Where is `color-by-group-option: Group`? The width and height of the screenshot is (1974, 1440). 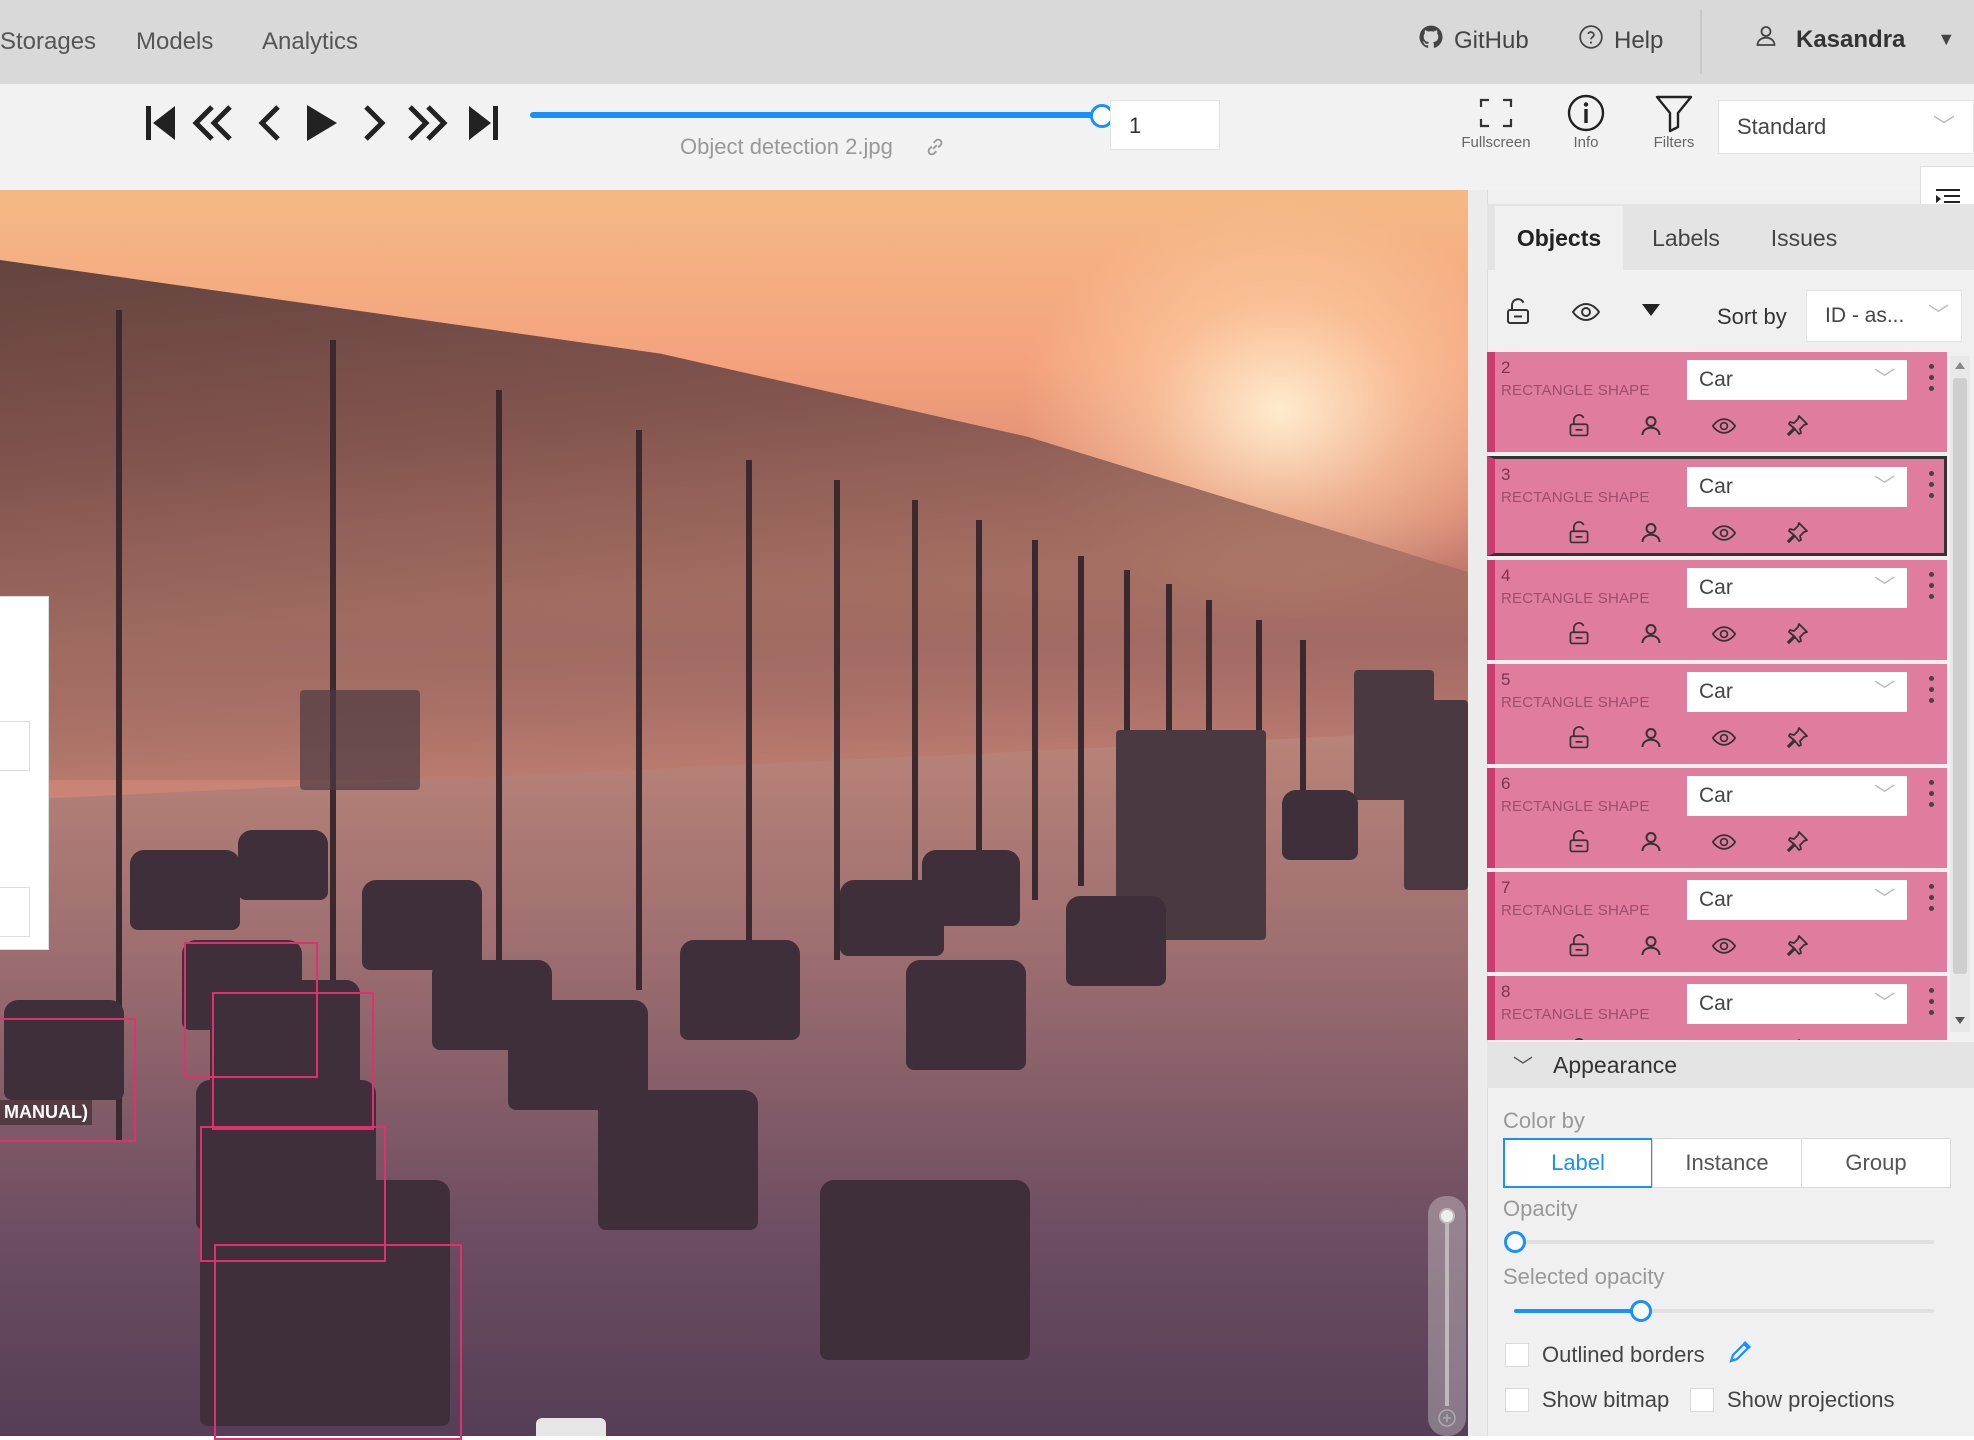
color-by-group-option: Group is located at coordinates (1876, 1163).